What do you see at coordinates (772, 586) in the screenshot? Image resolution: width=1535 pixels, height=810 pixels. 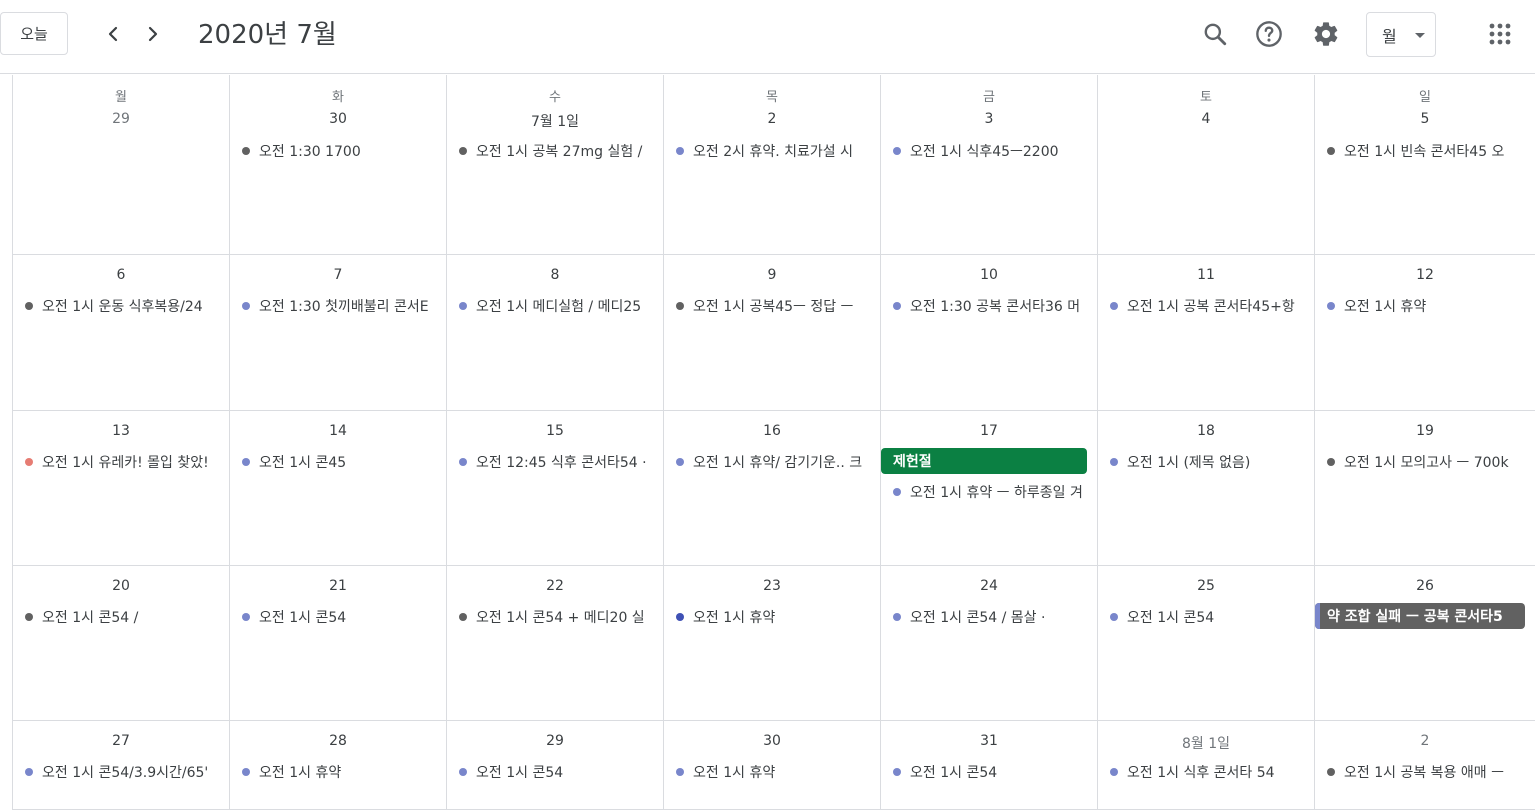 I see `date-number: 23` at bounding box center [772, 586].